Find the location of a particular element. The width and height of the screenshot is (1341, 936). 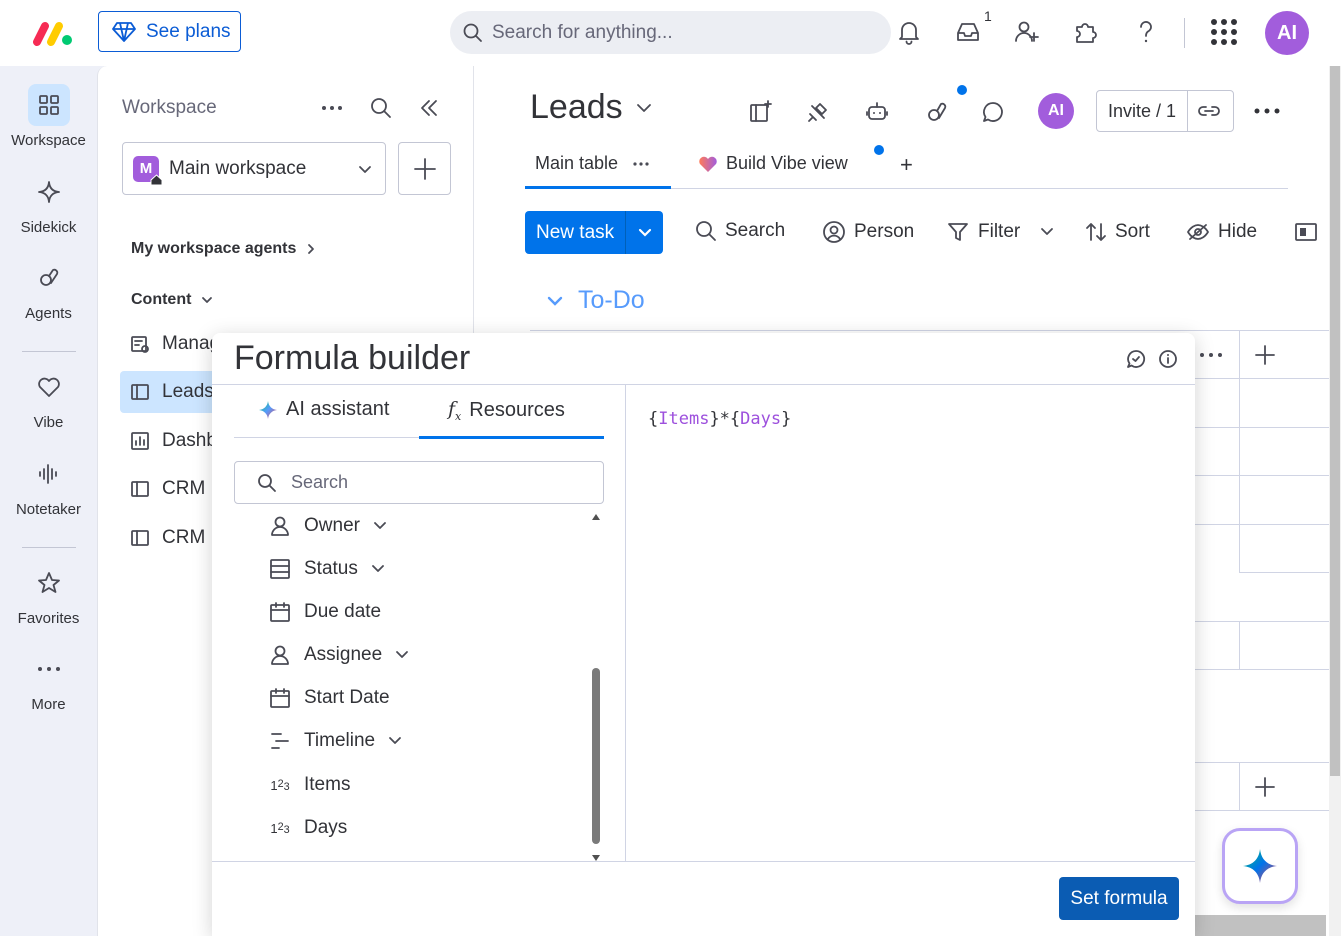

rail-item-workspace: Workspace is located at coordinates (48, 116).